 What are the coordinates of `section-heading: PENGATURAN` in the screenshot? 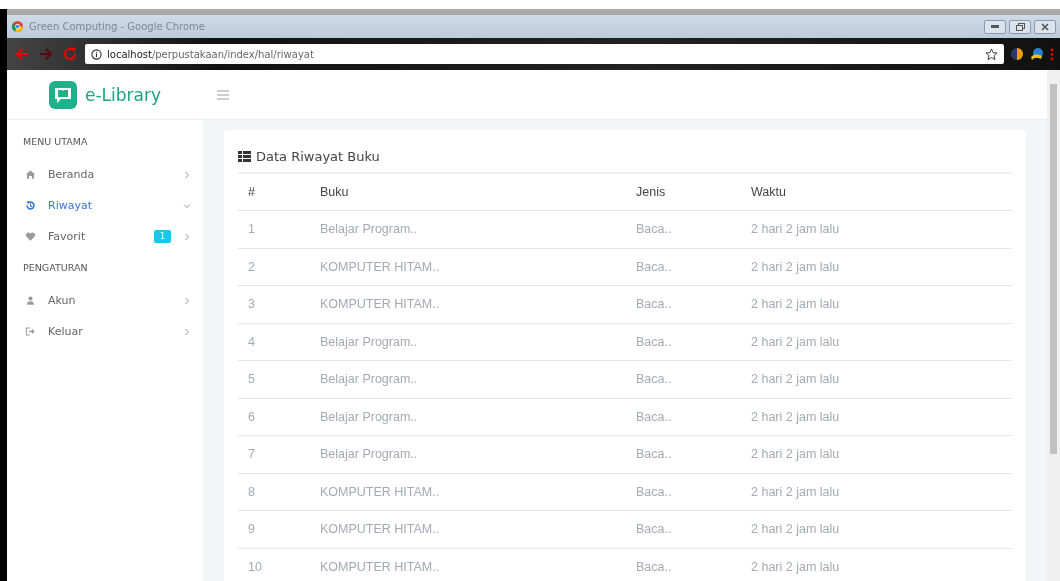 It's located at (55, 268).